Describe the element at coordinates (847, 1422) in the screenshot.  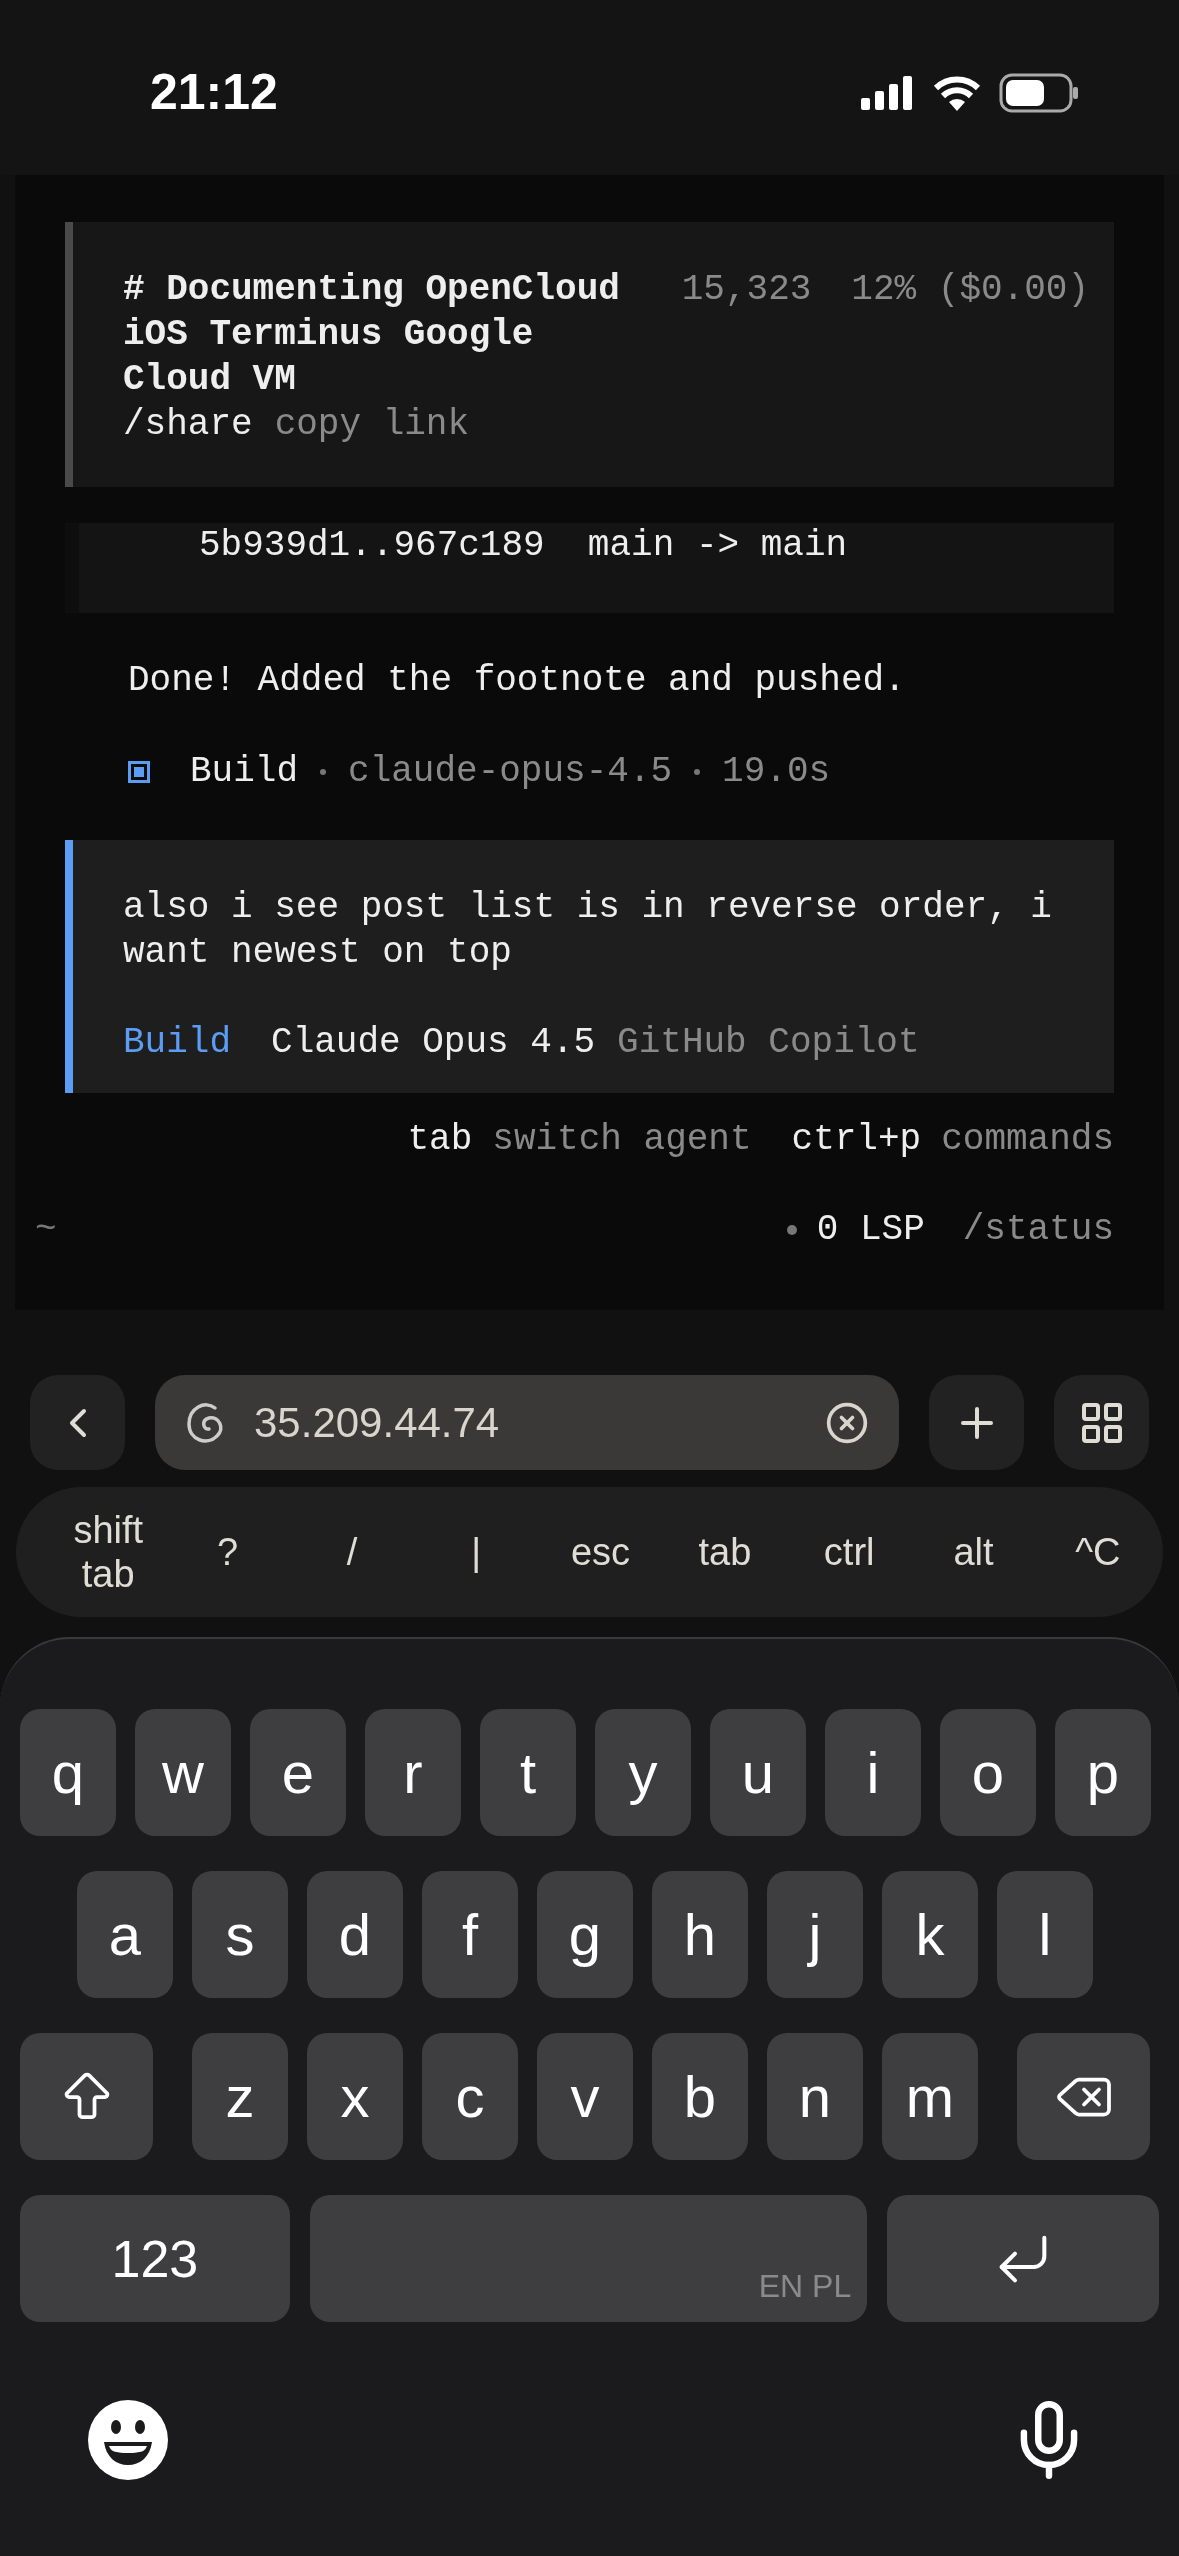
I see `clear-icon` at that location.